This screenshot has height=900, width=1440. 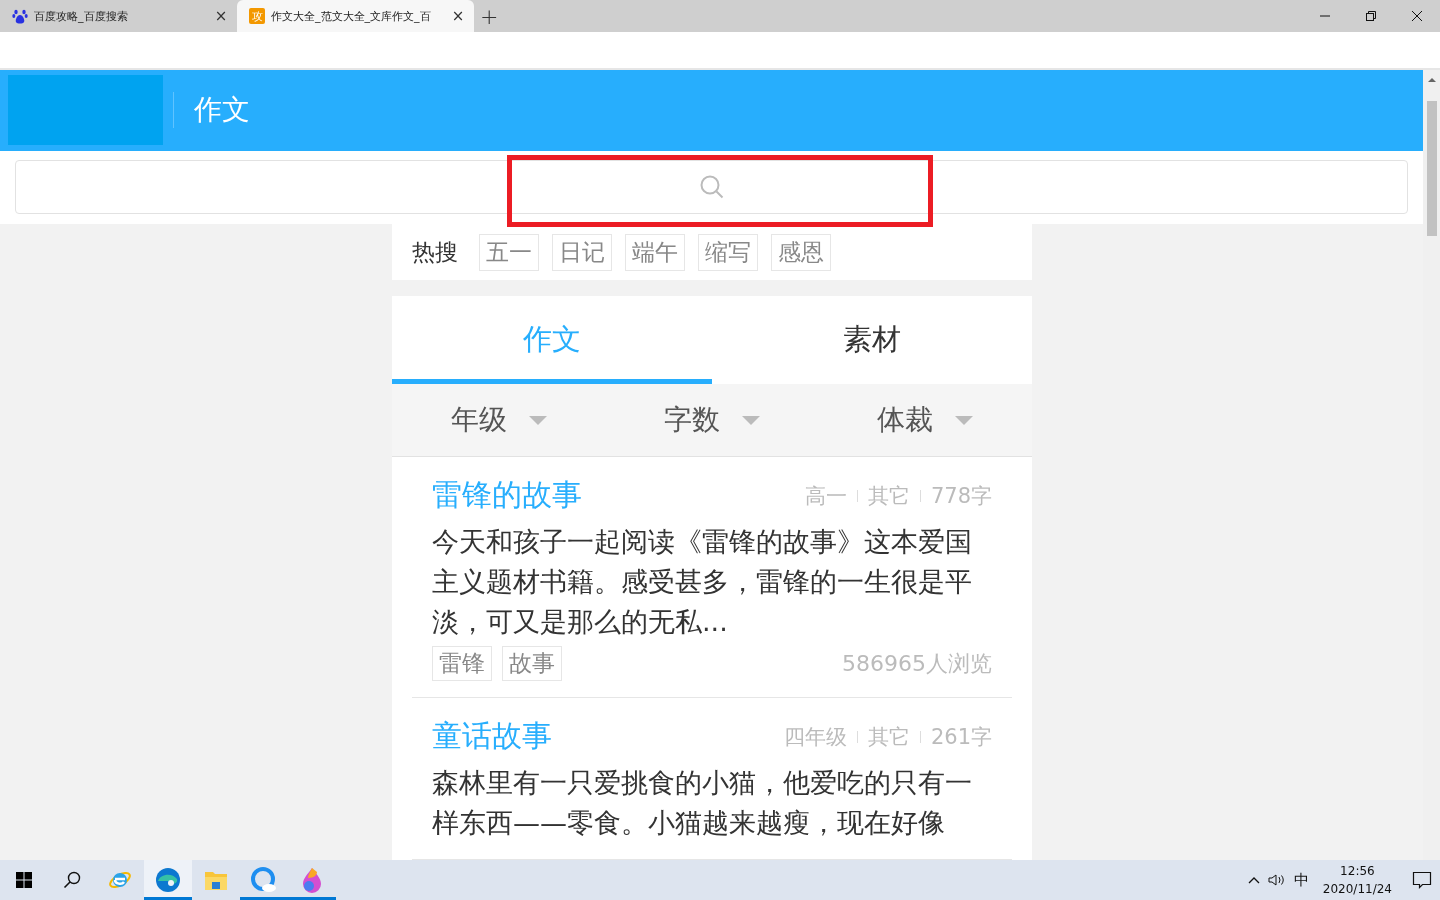 I want to click on filter-label: 年级, so click(x=478, y=420).